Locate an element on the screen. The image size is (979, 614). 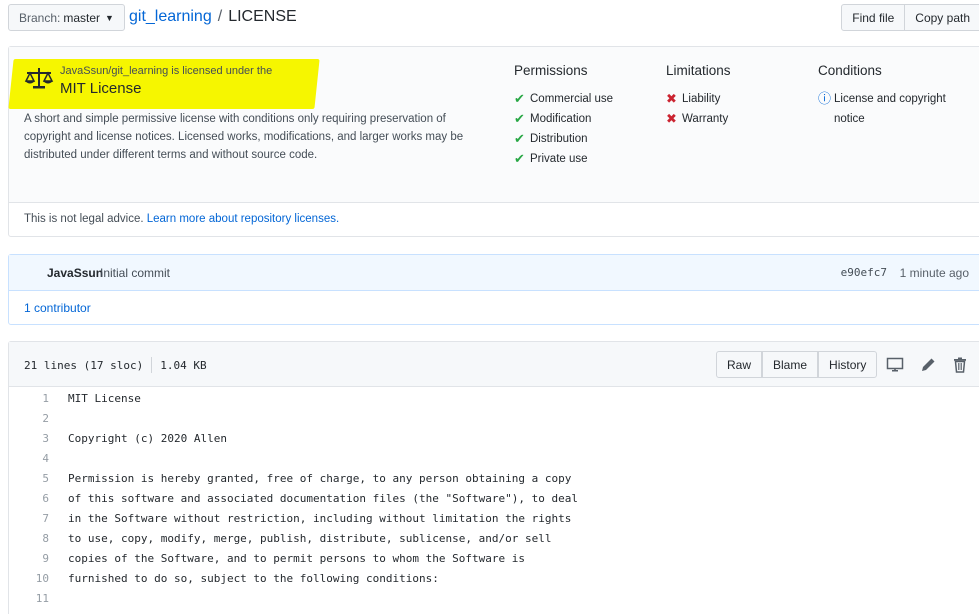
permission-label: Modification is located at coordinates (561, 119).